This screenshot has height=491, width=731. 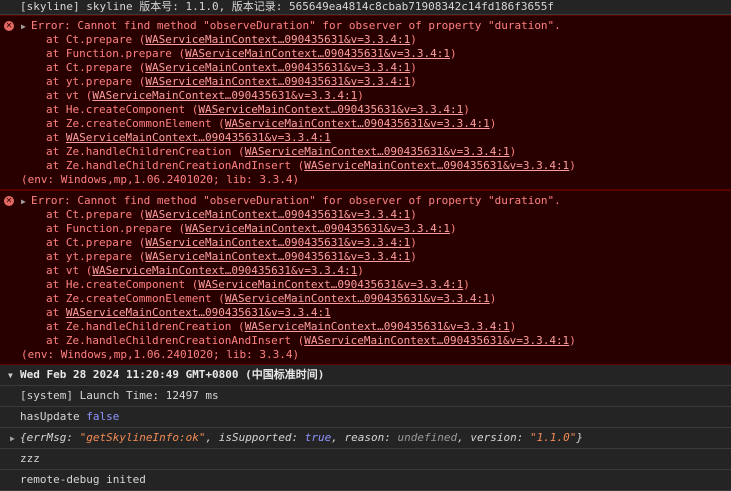 I want to click on obj-close: }, so click(x=579, y=437).